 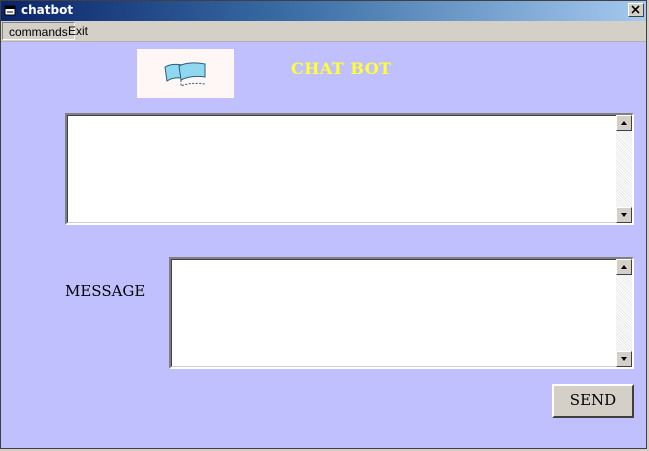 I want to click on close-button, so click(x=636, y=10).